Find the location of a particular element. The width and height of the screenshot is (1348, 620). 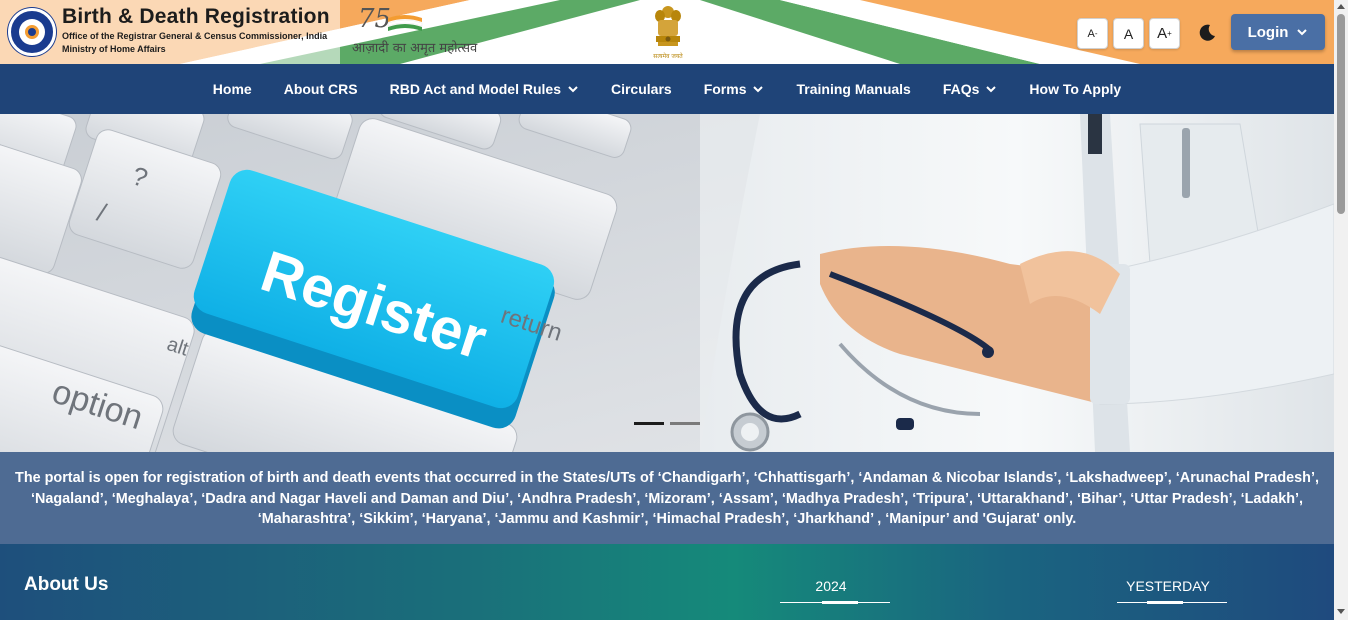

azadi-ka-amrit-mahotsav-logo: 75 आज़ादी का अमृत महोत्सव is located at coordinates (414, 31).